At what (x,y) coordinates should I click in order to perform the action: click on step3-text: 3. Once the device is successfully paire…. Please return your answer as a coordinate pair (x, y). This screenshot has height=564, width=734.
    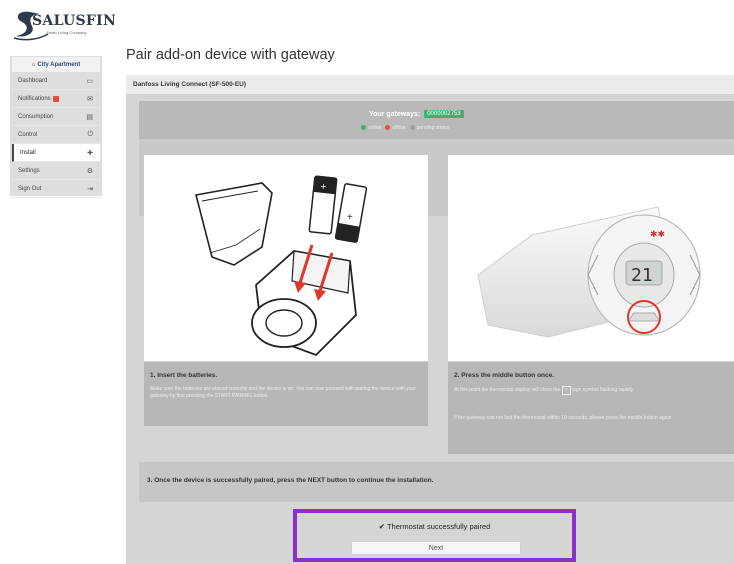
    Looking at the image, I should click on (290, 480).